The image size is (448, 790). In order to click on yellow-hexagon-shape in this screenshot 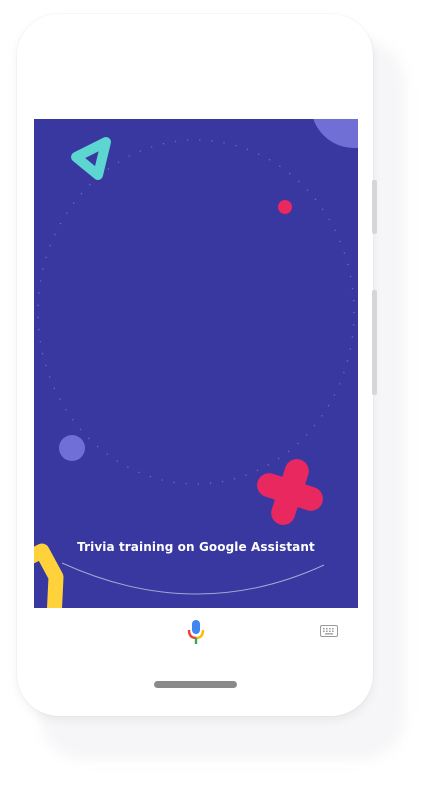, I will do `click(49, 575)`.